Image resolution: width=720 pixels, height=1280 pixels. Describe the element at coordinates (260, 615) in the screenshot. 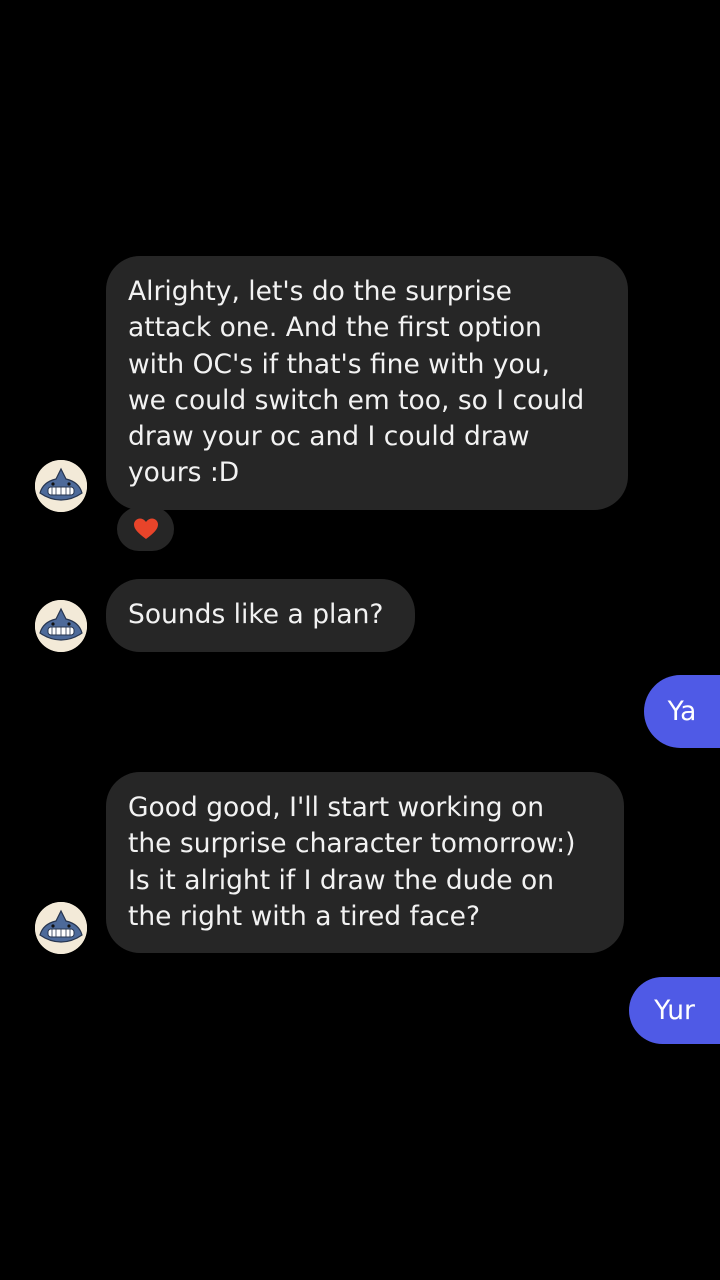

I see `incoming-message: Sounds like a plan?` at that location.